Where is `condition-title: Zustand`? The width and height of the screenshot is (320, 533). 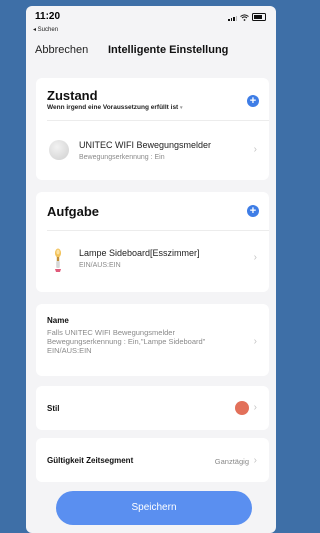 condition-title: Zustand is located at coordinates (72, 95).